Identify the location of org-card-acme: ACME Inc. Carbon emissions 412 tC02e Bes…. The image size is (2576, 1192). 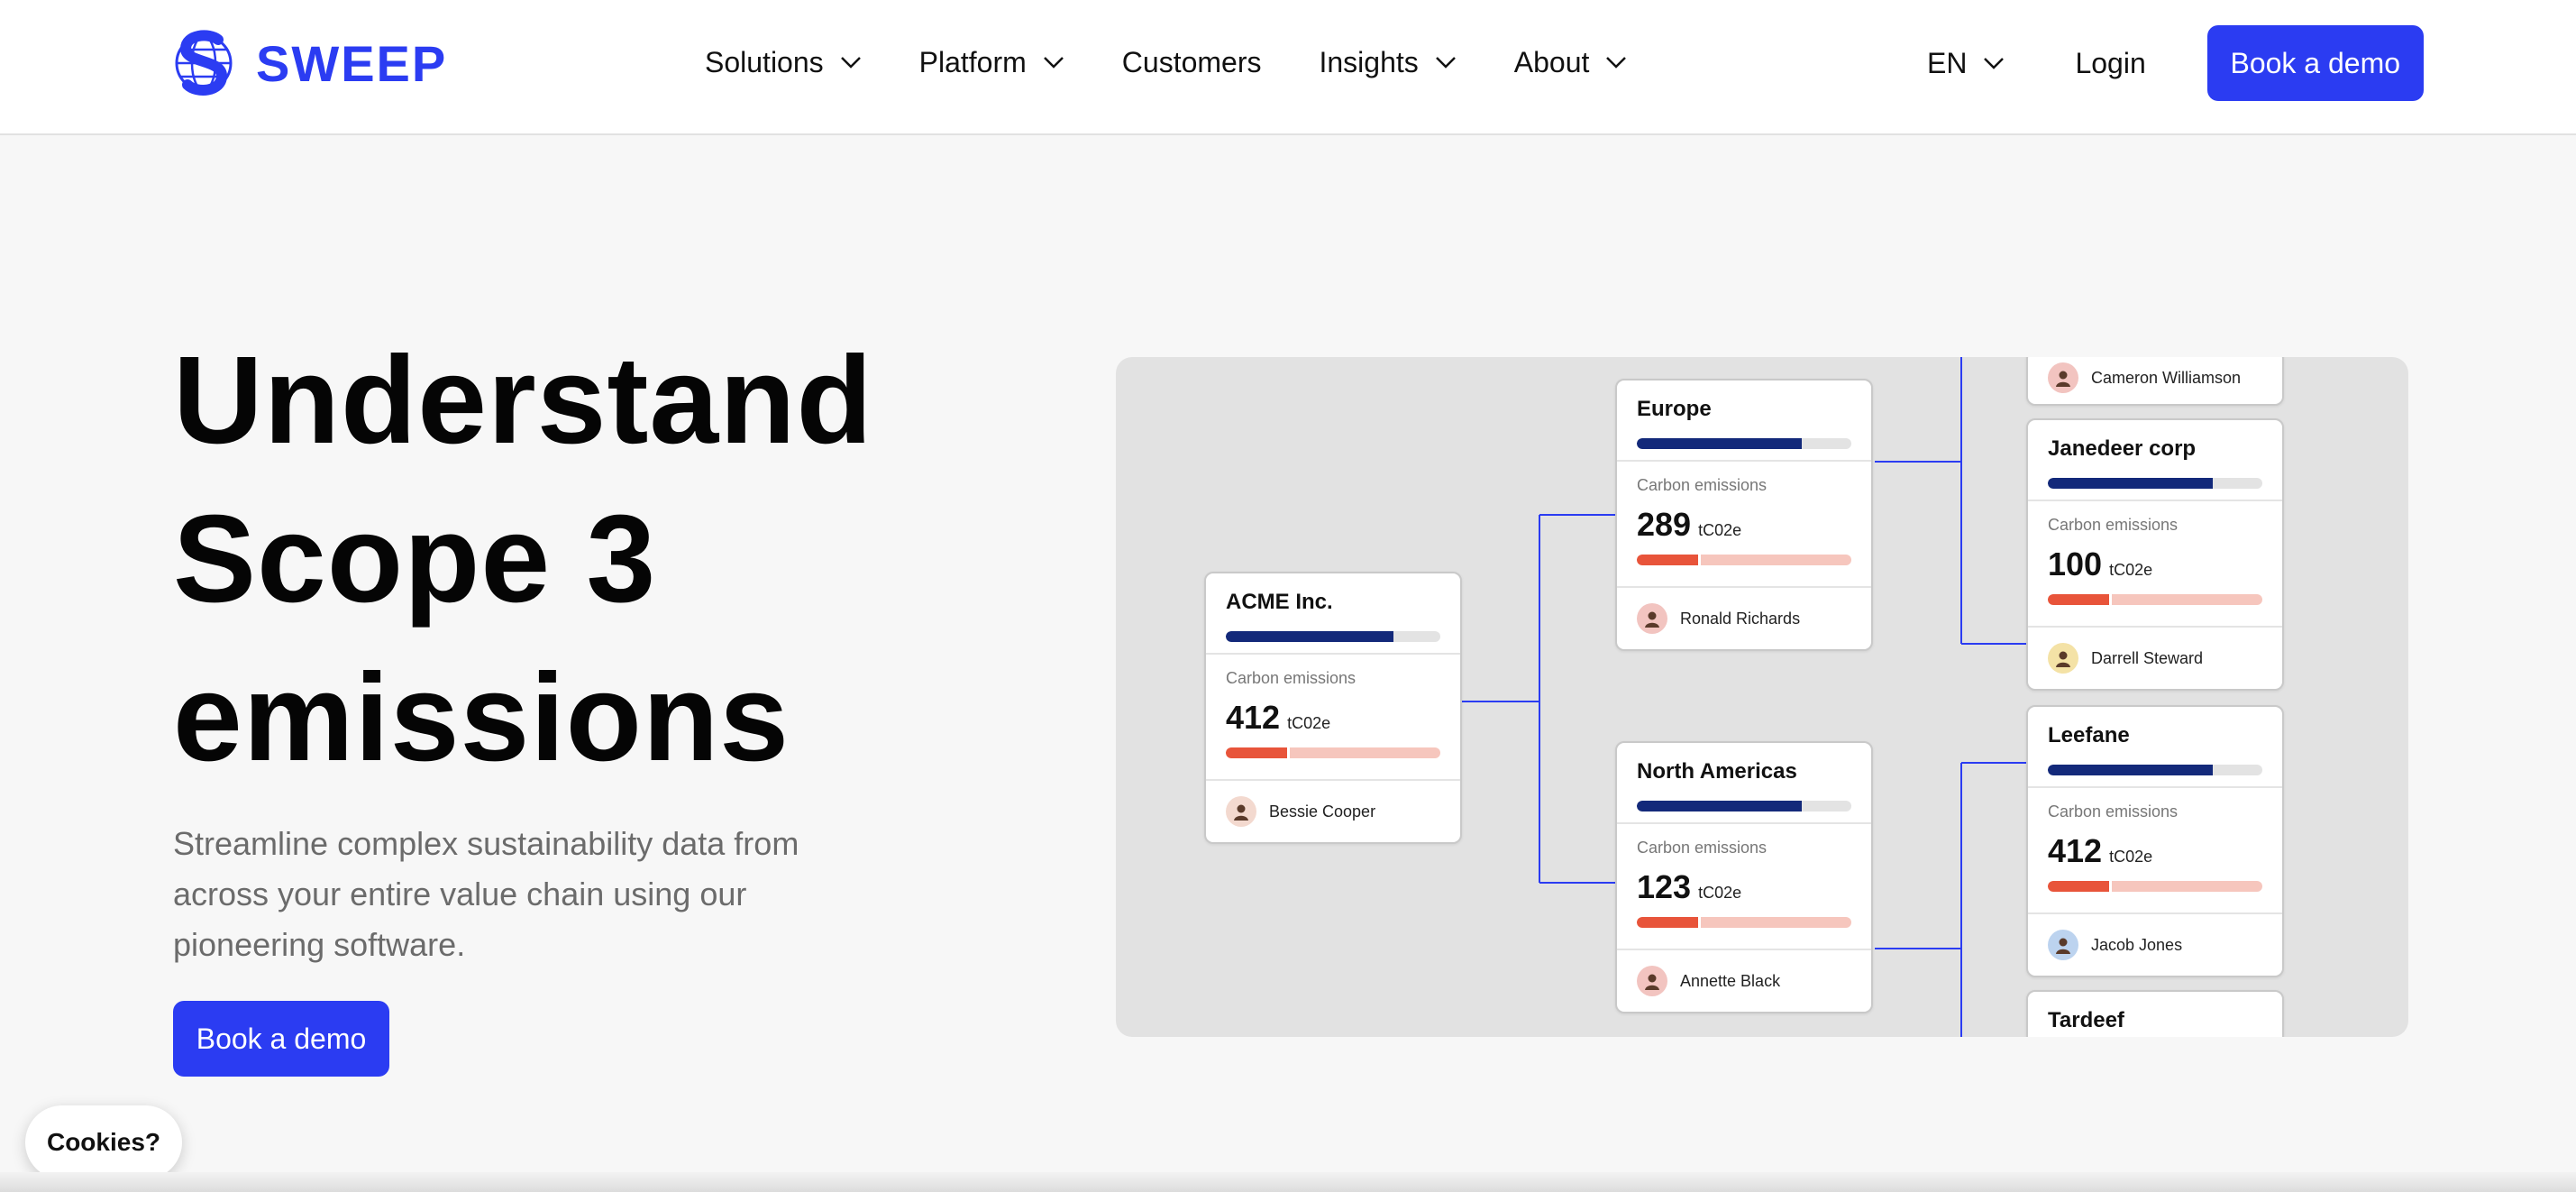
(1333, 708).